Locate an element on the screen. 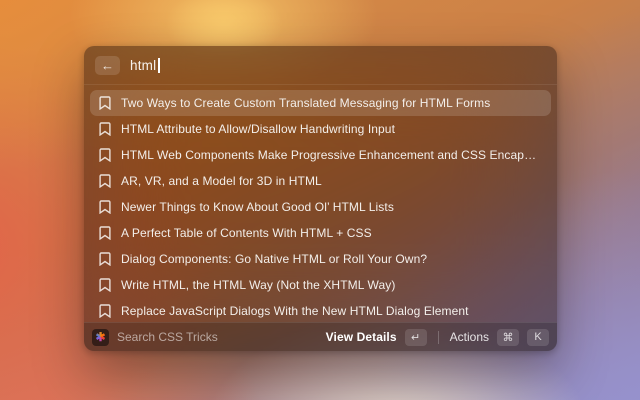  css-tricks-star-icon: ✱ is located at coordinates (100, 337).